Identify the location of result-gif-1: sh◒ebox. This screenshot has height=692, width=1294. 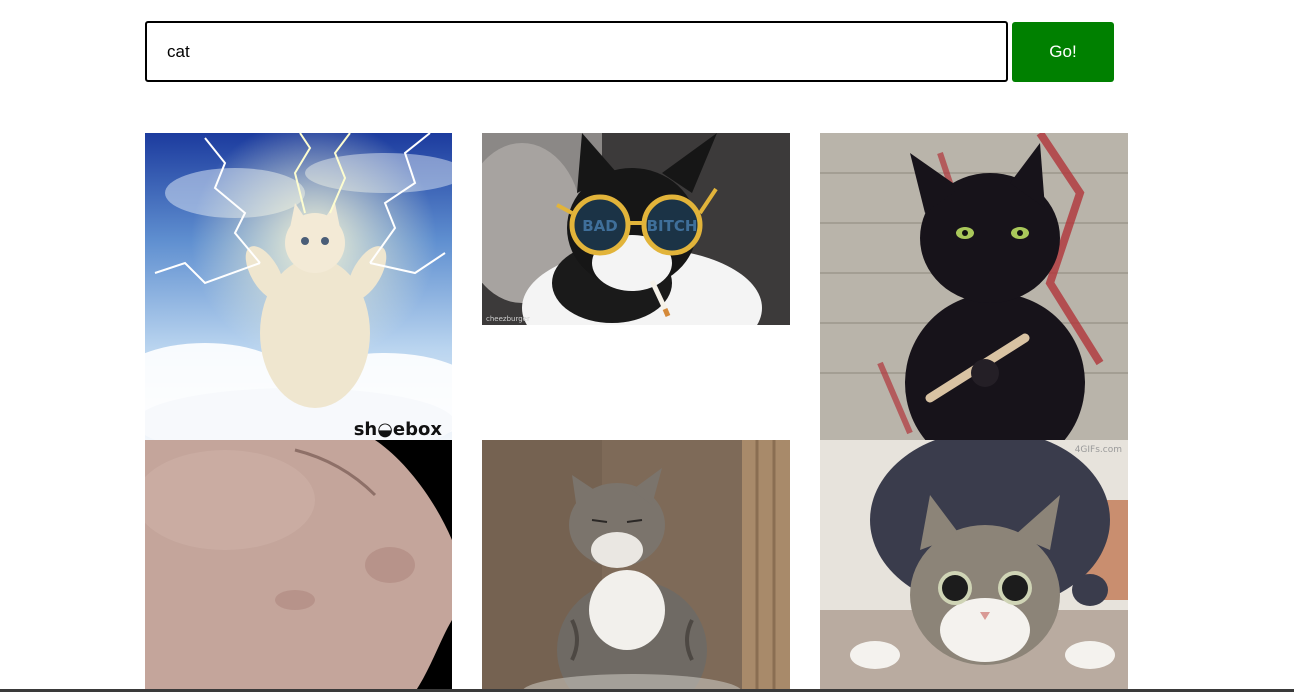
(298, 286).